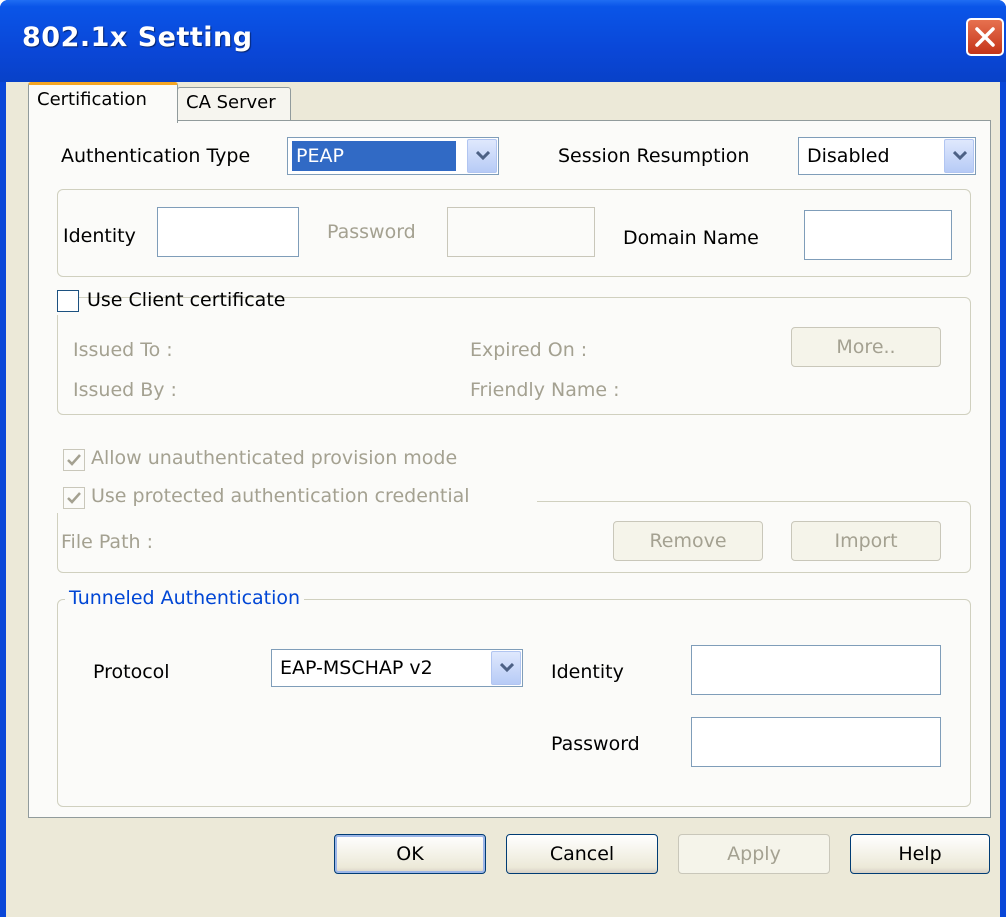 The height and width of the screenshot is (917, 1006). I want to click on issued-by-label: Issued By :, so click(125, 390).